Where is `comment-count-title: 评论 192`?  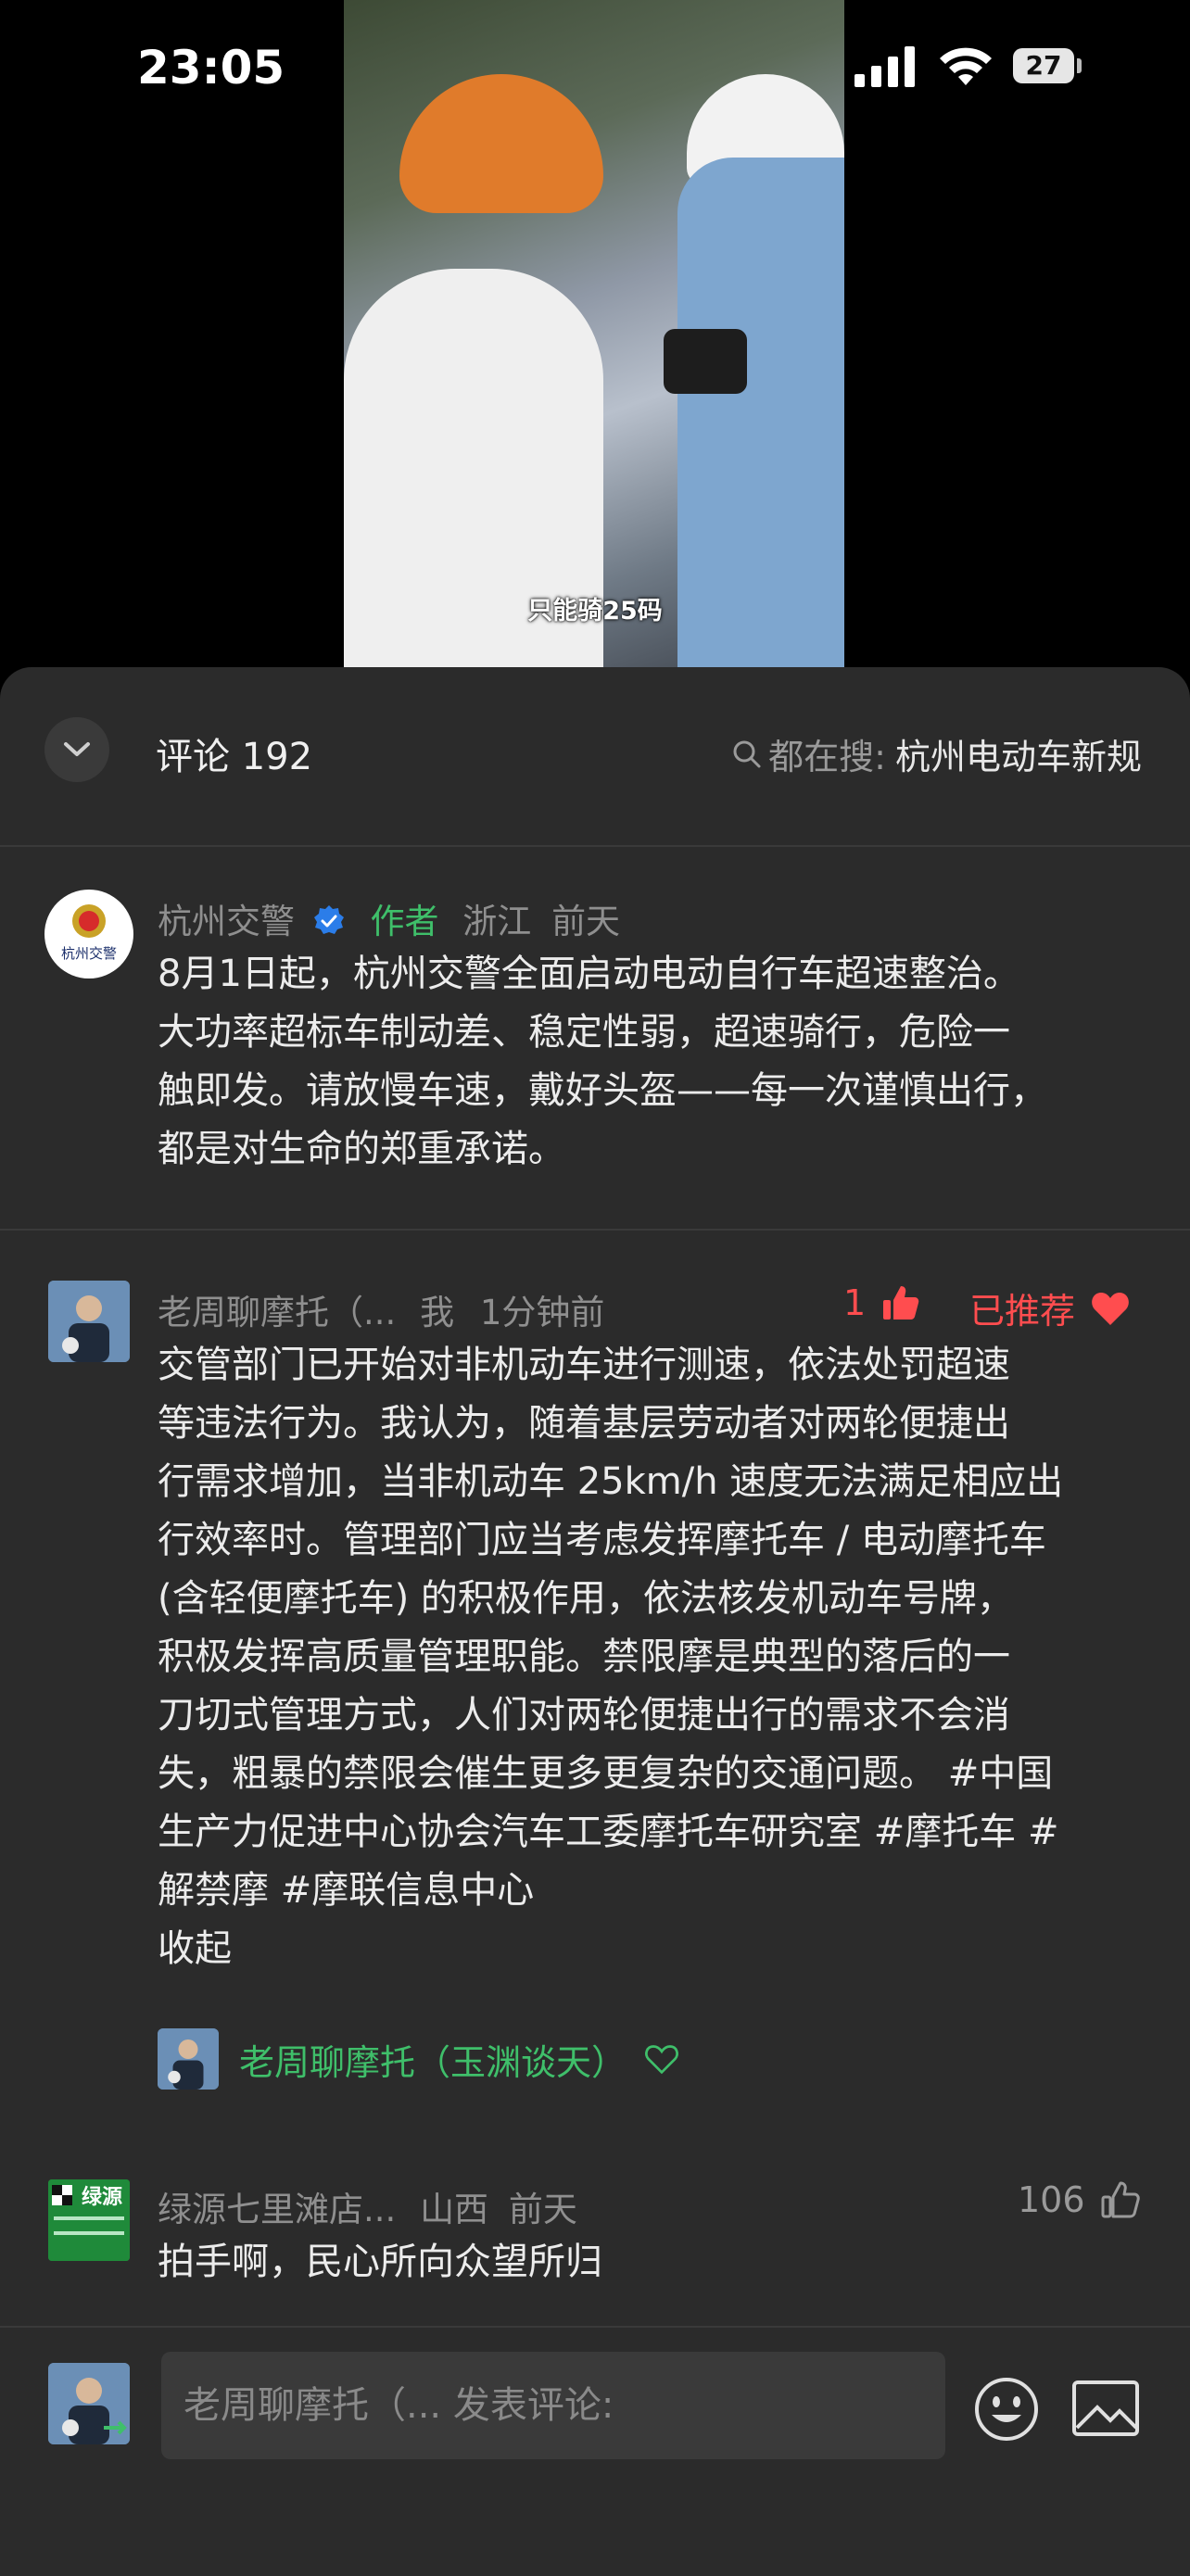 comment-count-title: 评论 192 is located at coordinates (234, 757).